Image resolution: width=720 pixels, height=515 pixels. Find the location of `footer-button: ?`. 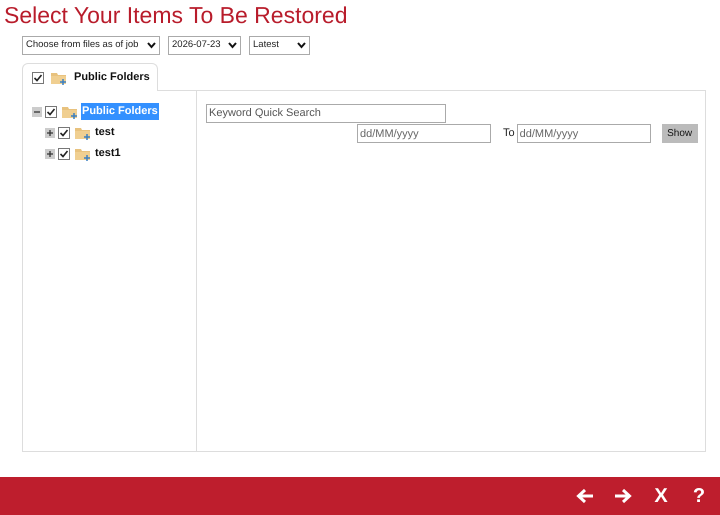

footer-button: ? is located at coordinates (699, 496).